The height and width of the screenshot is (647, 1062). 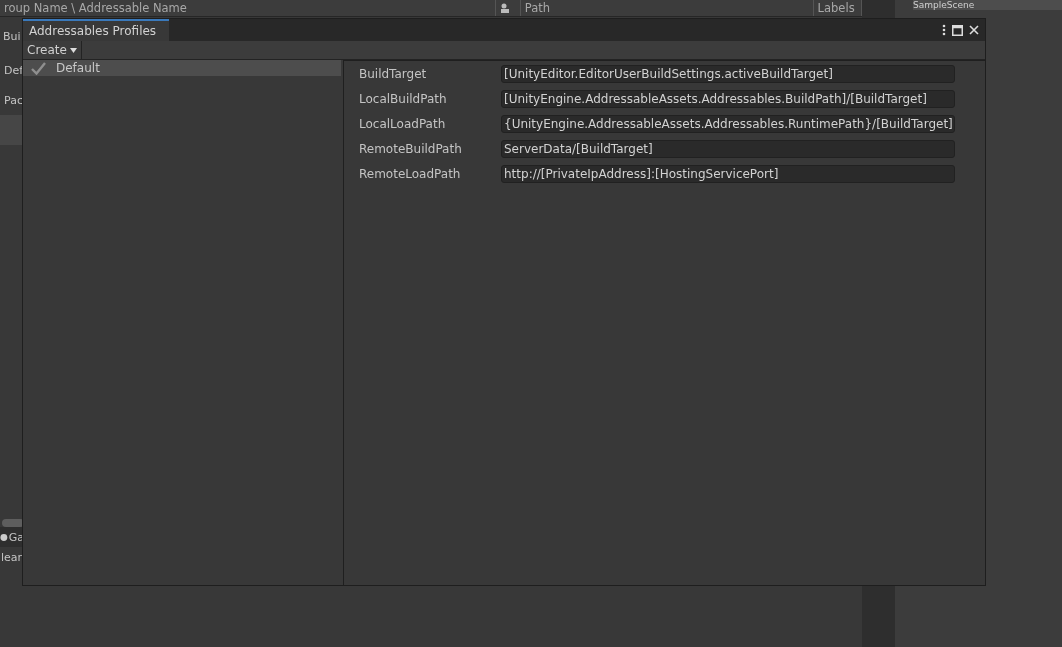 What do you see at coordinates (728, 124) in the screenshot?
I see `variable-value-field: {UnityEngine.AddressableAssets.Addressables.RuntimePath}/[BuildTarget]` at bounding box center [728, 124].